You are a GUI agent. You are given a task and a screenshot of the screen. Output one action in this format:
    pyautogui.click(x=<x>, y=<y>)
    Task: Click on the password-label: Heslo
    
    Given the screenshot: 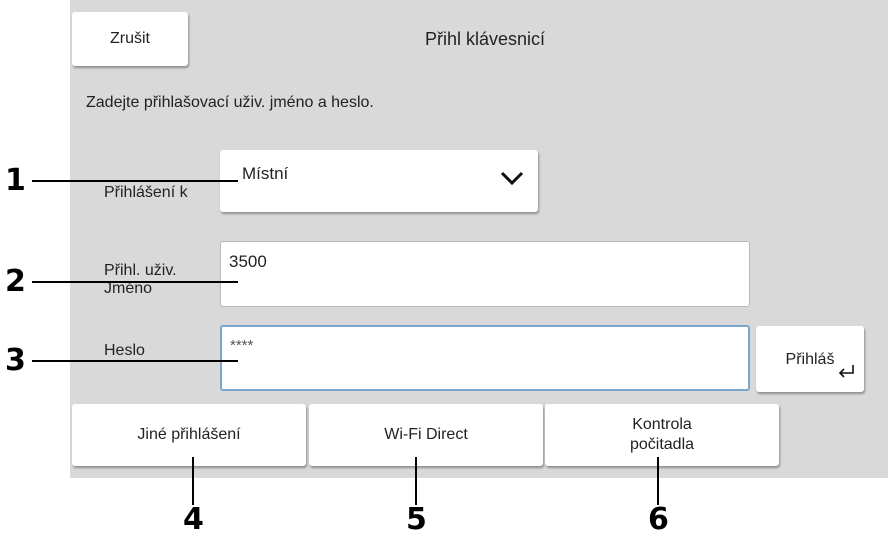 What is the action you would take?
    pyautogui.click(x=124, y=350)
    